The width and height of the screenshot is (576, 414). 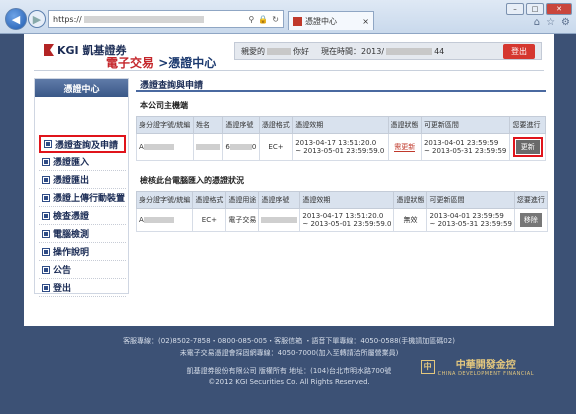 I want to click on name-cell, so click(x=208, y=147).